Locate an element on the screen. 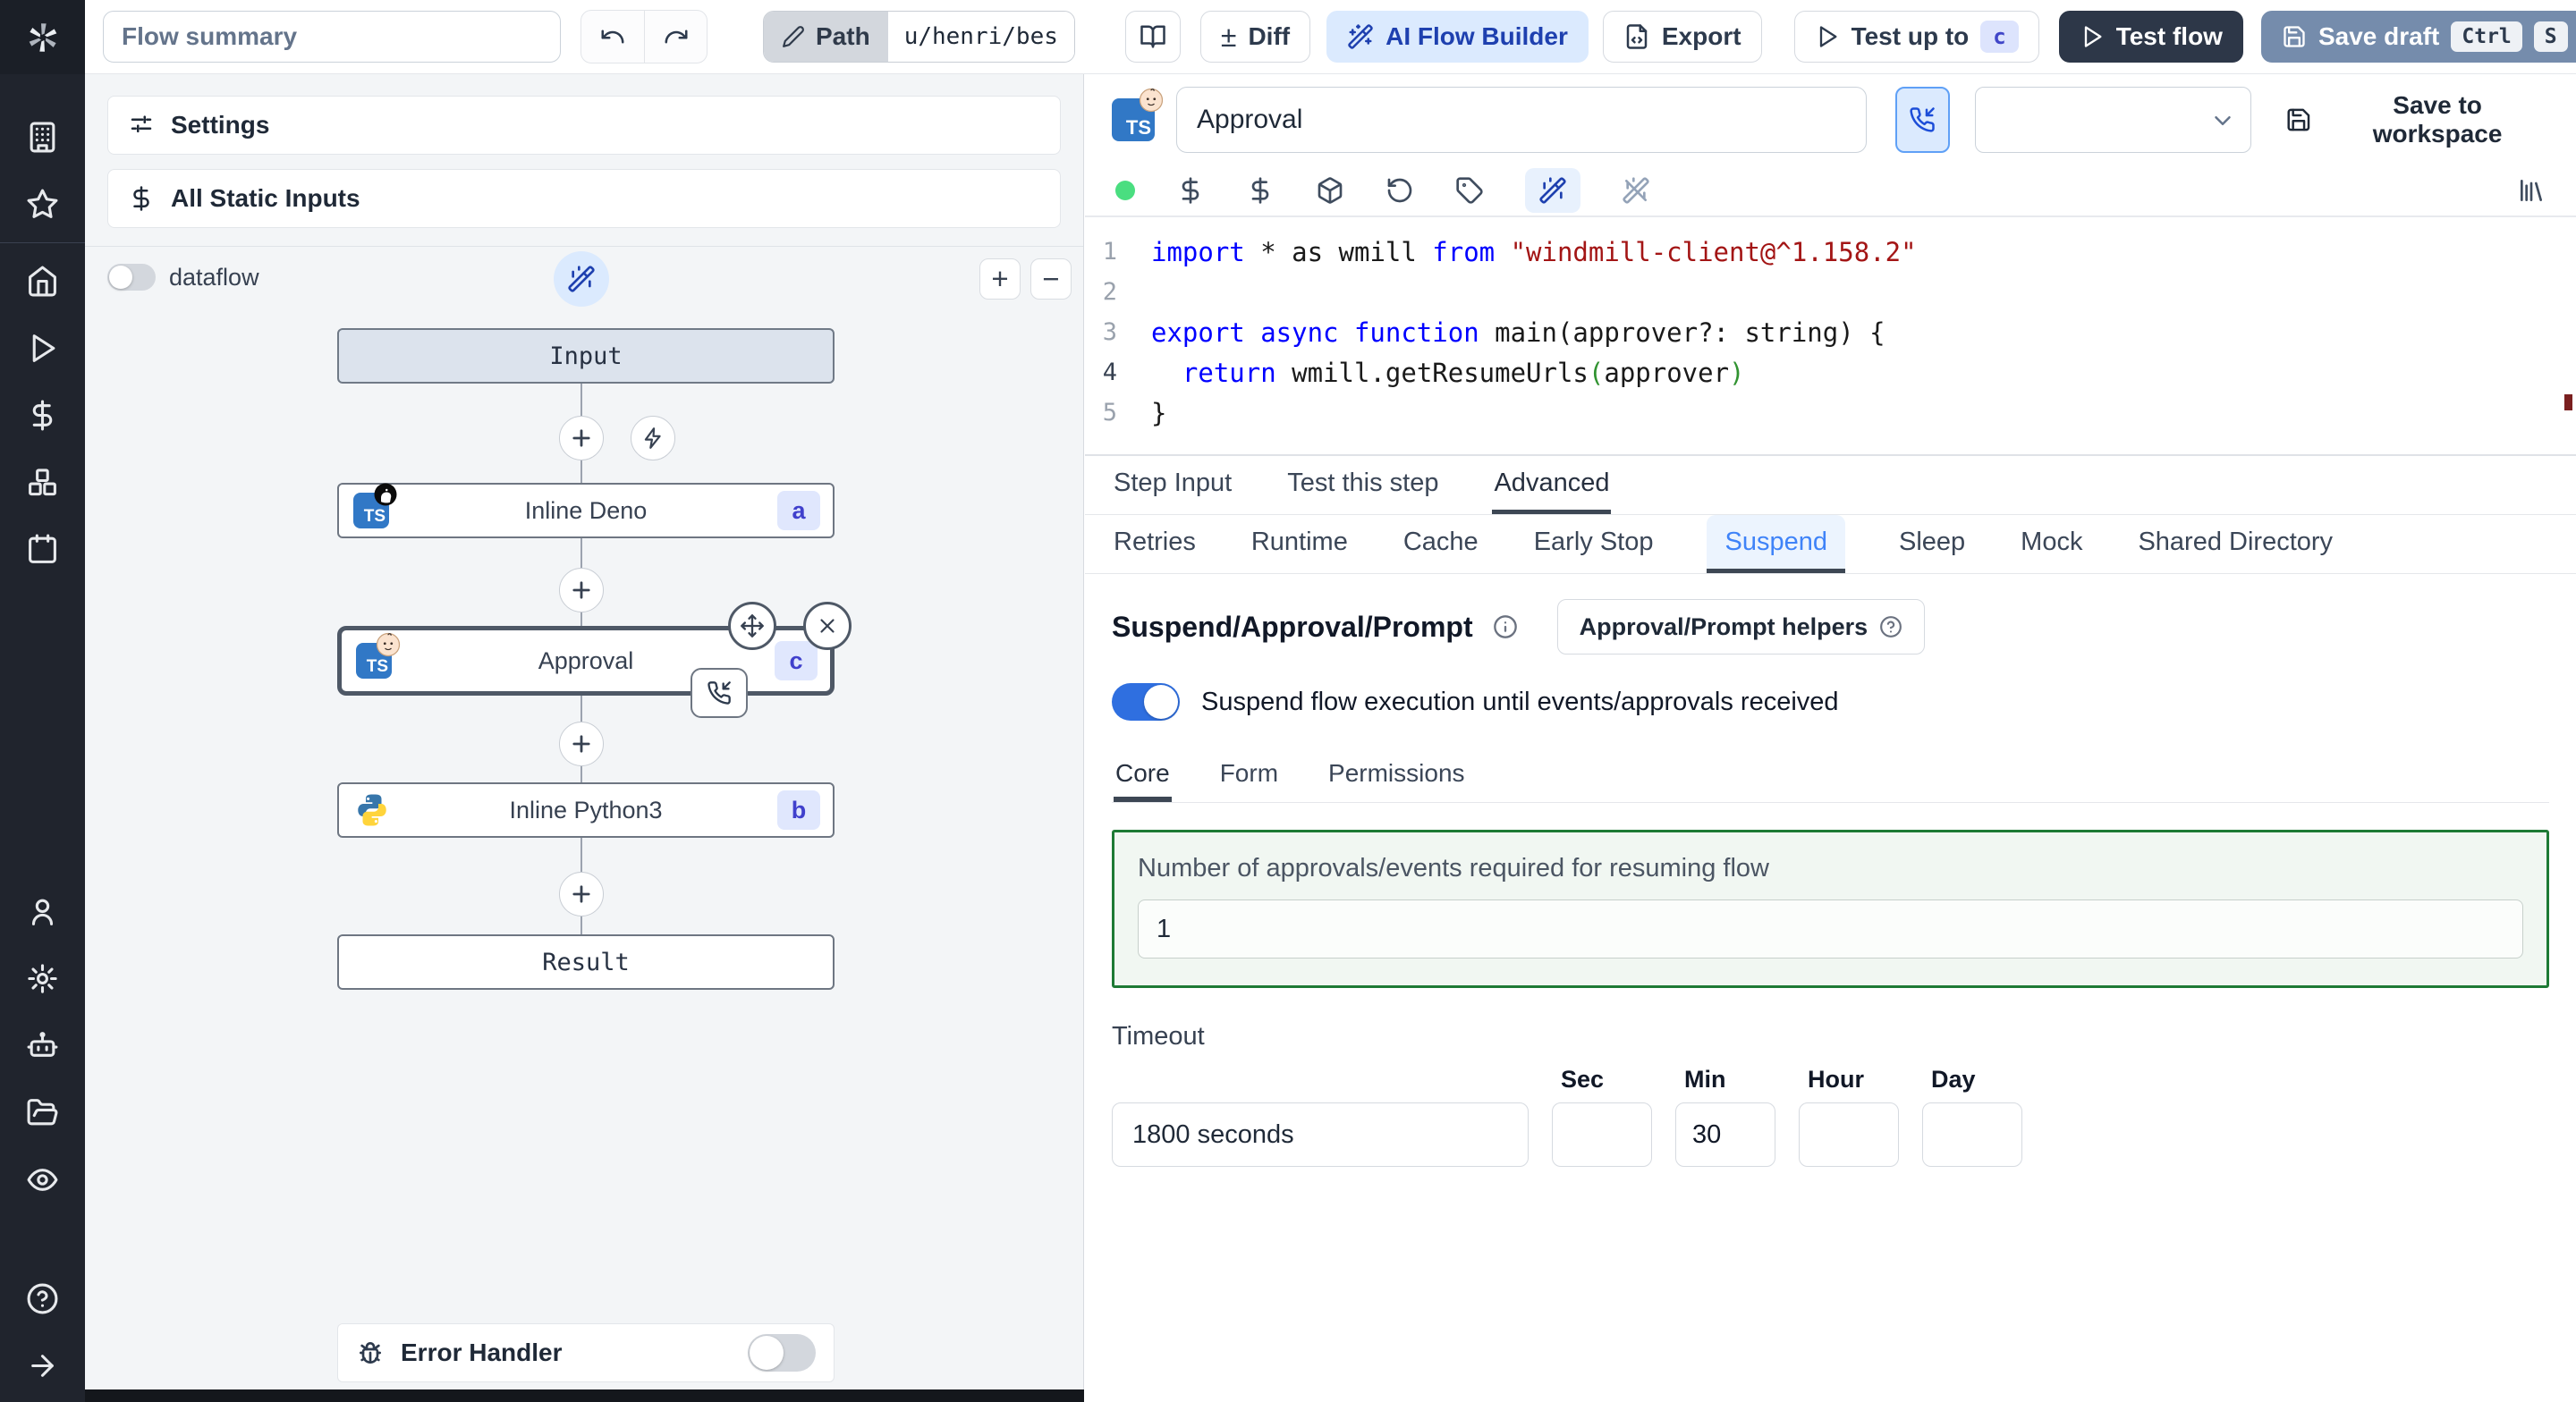 The width and height of the screenshot is (2576, 1402). code-token: } is located at coordinates (1159, 412).